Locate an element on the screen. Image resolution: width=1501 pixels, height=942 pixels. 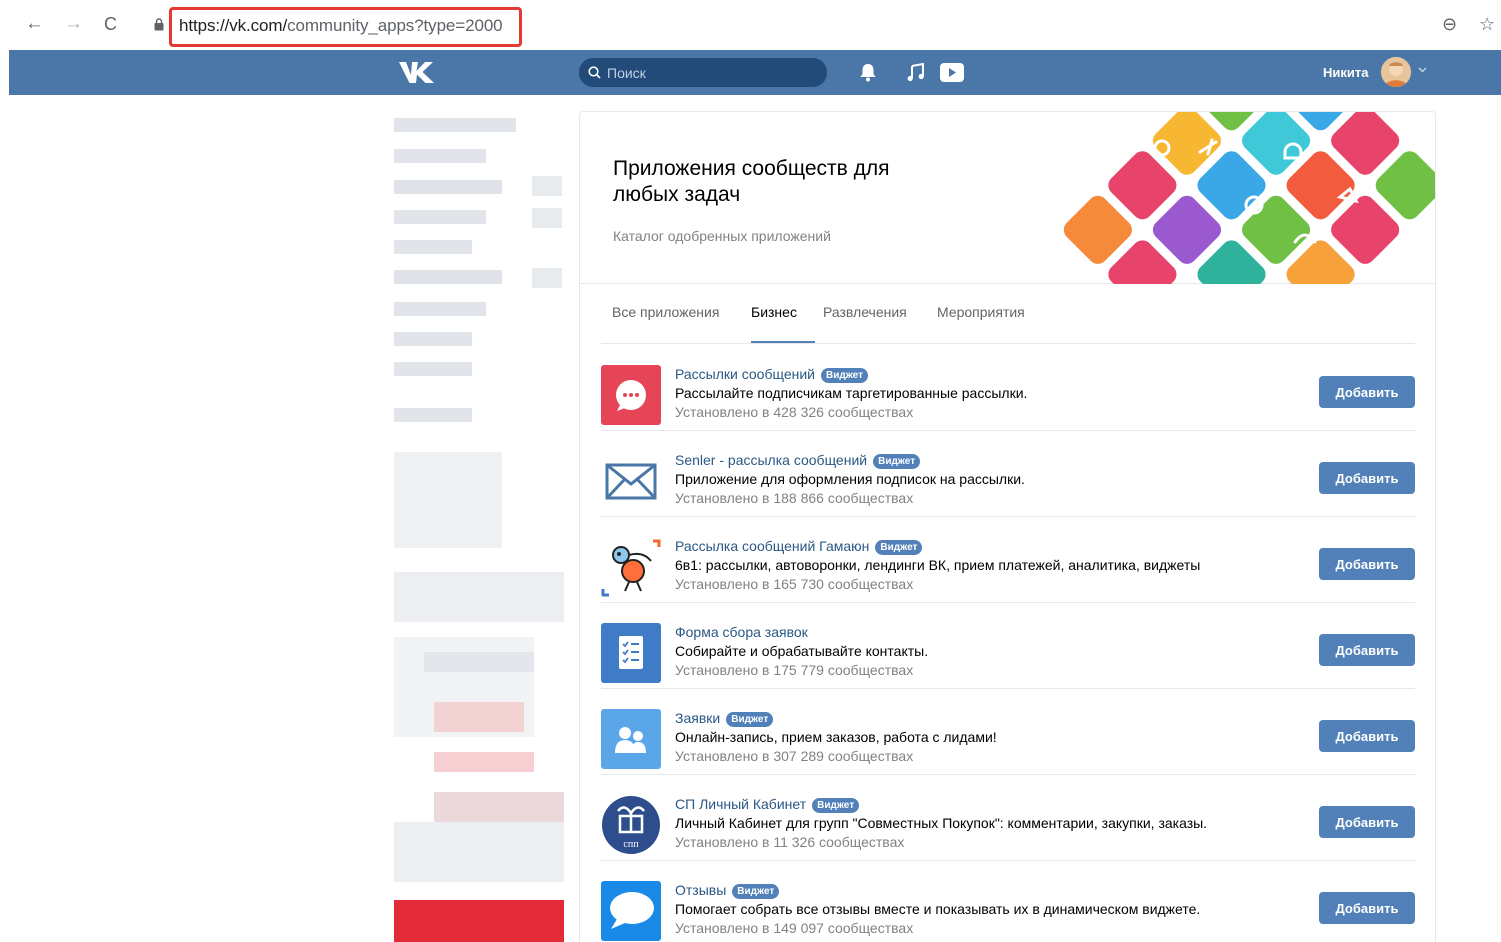
vk-logo-icon is located at coordinates (418, 72).